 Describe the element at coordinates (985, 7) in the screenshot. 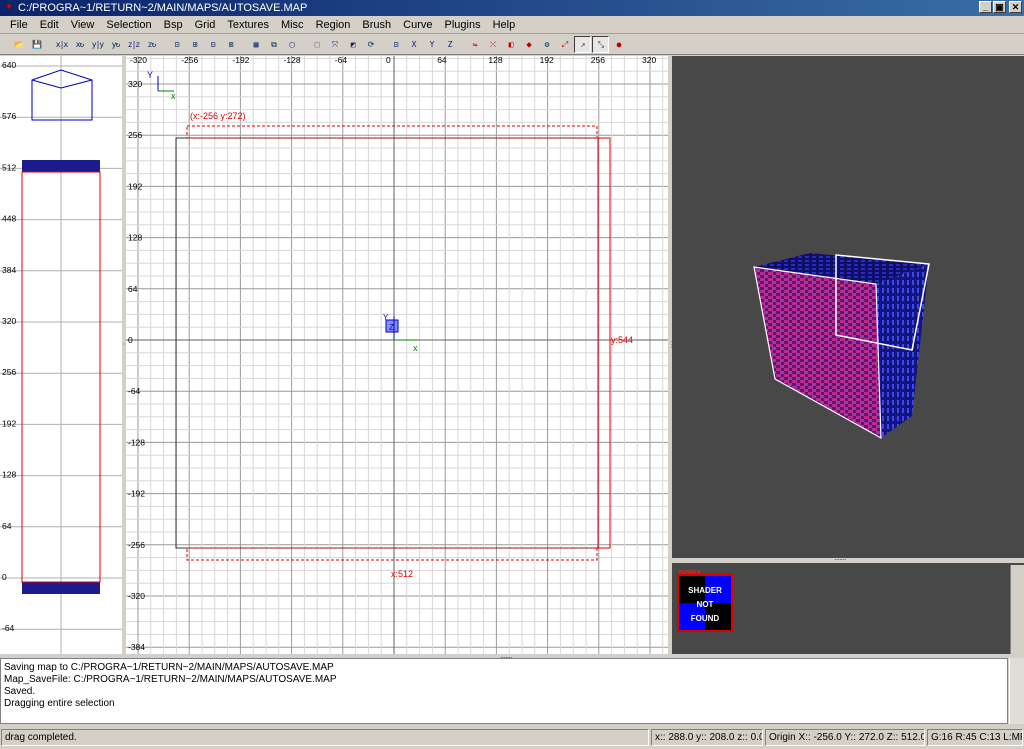

I see `minimize-button: _` at that location.